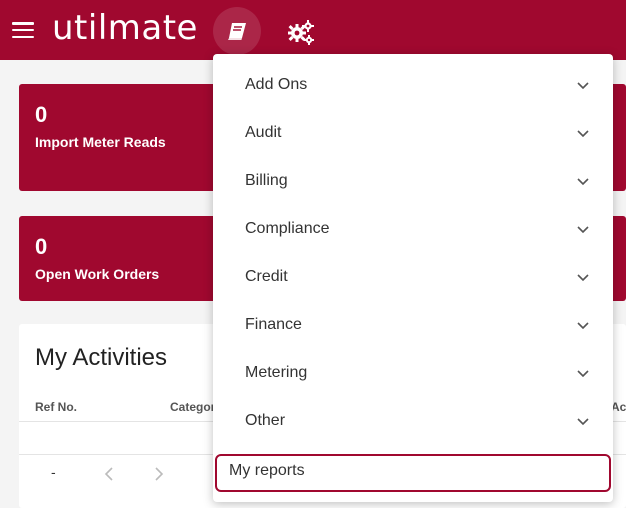  I want to click on menu-item-label: Credit, so click(266, 276).